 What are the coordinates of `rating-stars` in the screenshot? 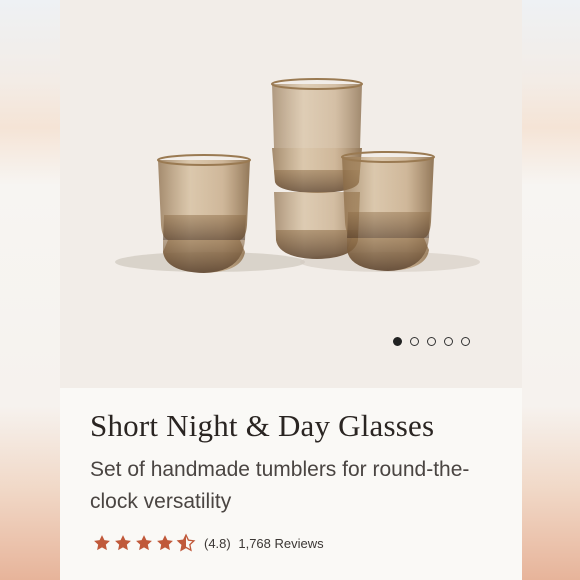 It's located at (144, 543).